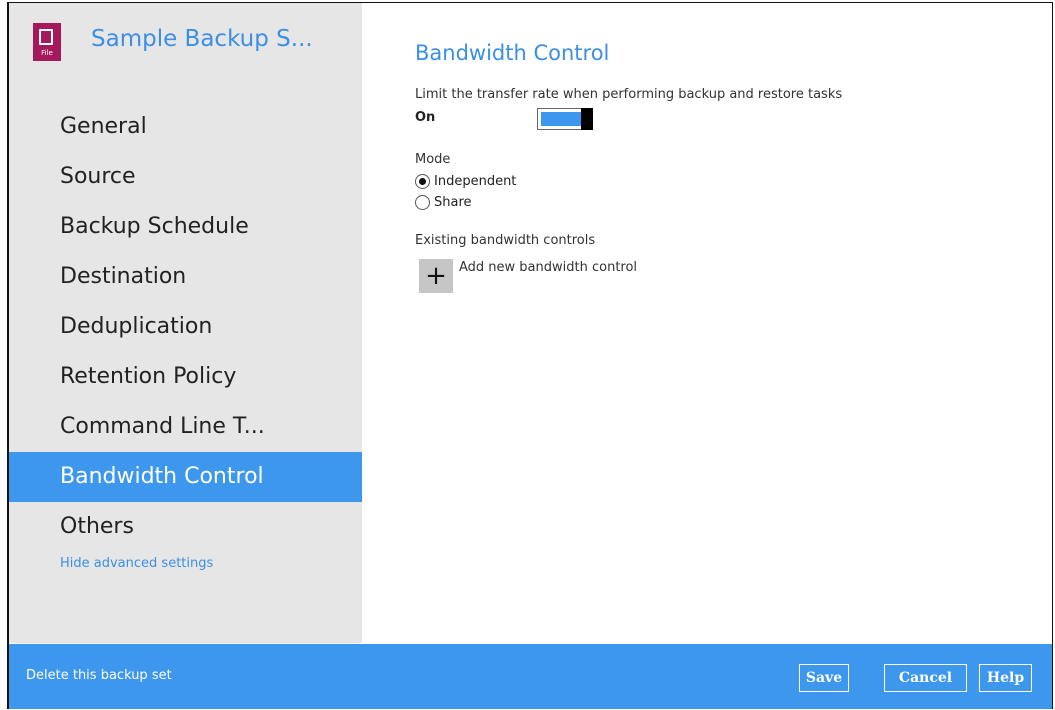 This screenshot has height=710, width=1055. I want to click on sidebar-item-destination: Destination, so click(185, 277).